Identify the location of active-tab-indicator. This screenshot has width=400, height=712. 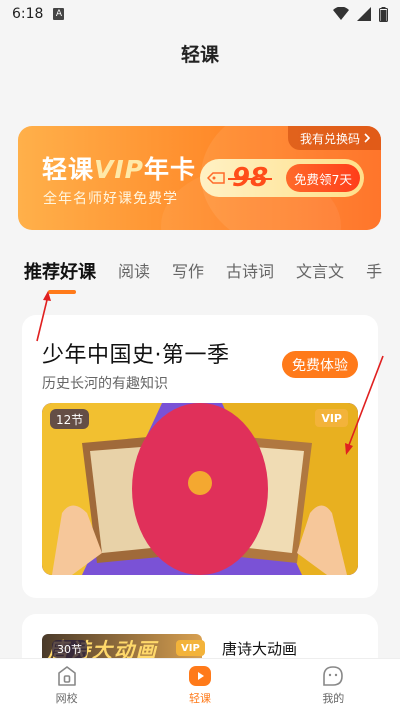
(62, 292).